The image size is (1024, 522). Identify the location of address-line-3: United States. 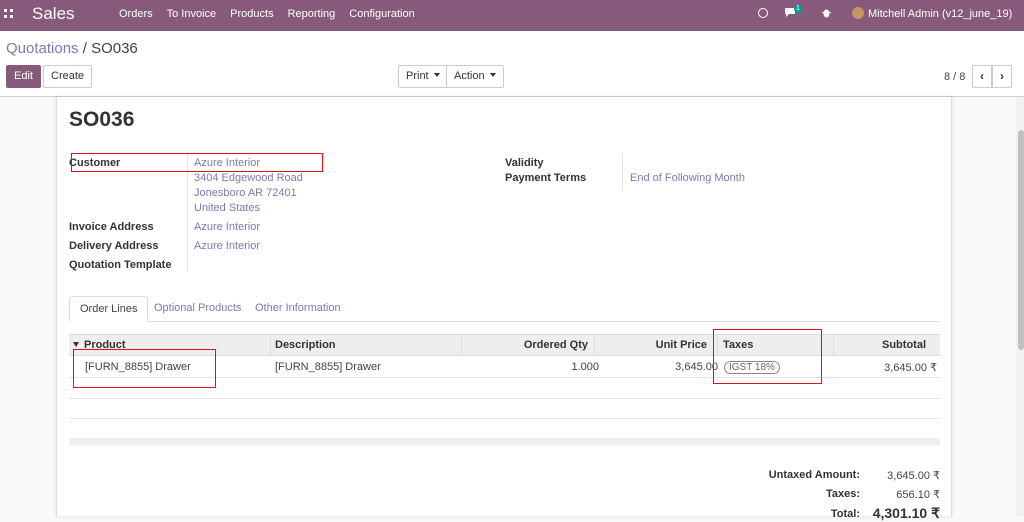
(227, 208).